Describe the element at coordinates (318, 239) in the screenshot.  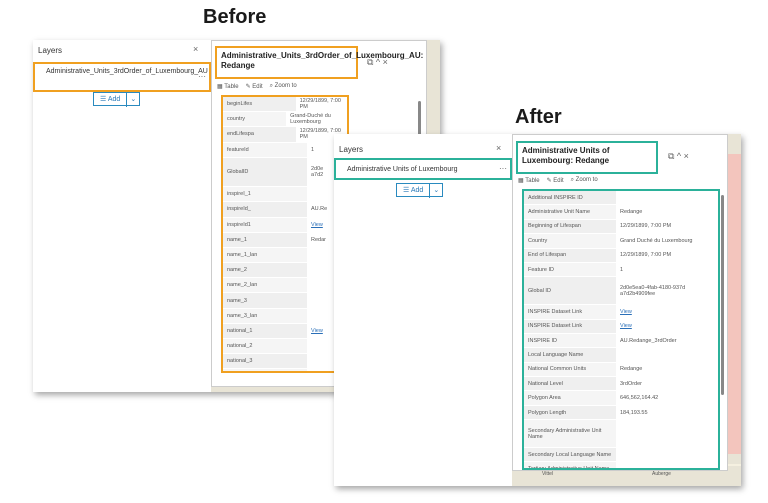
I see `attribute-value: Redar` at that location.